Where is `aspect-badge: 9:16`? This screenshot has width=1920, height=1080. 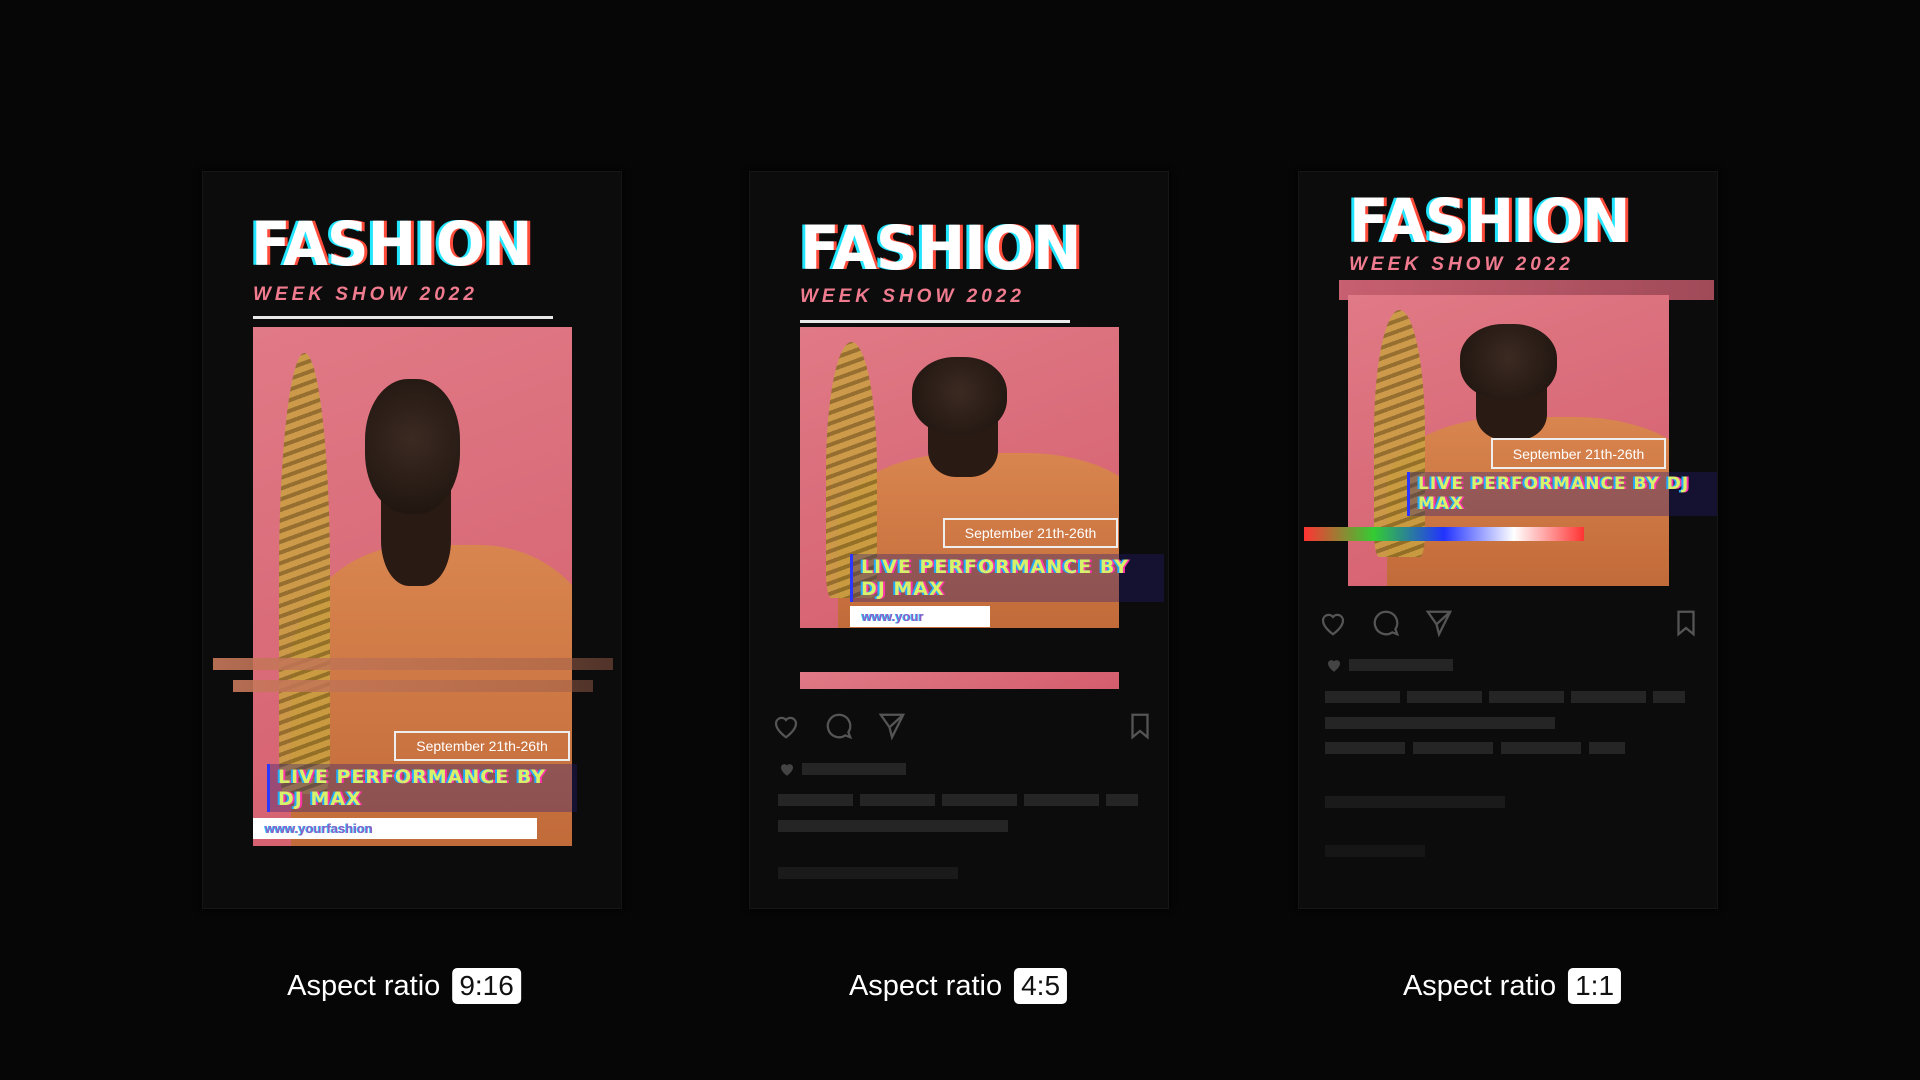 aspect-badge: 9:16 is located at coordinates (486, 986).